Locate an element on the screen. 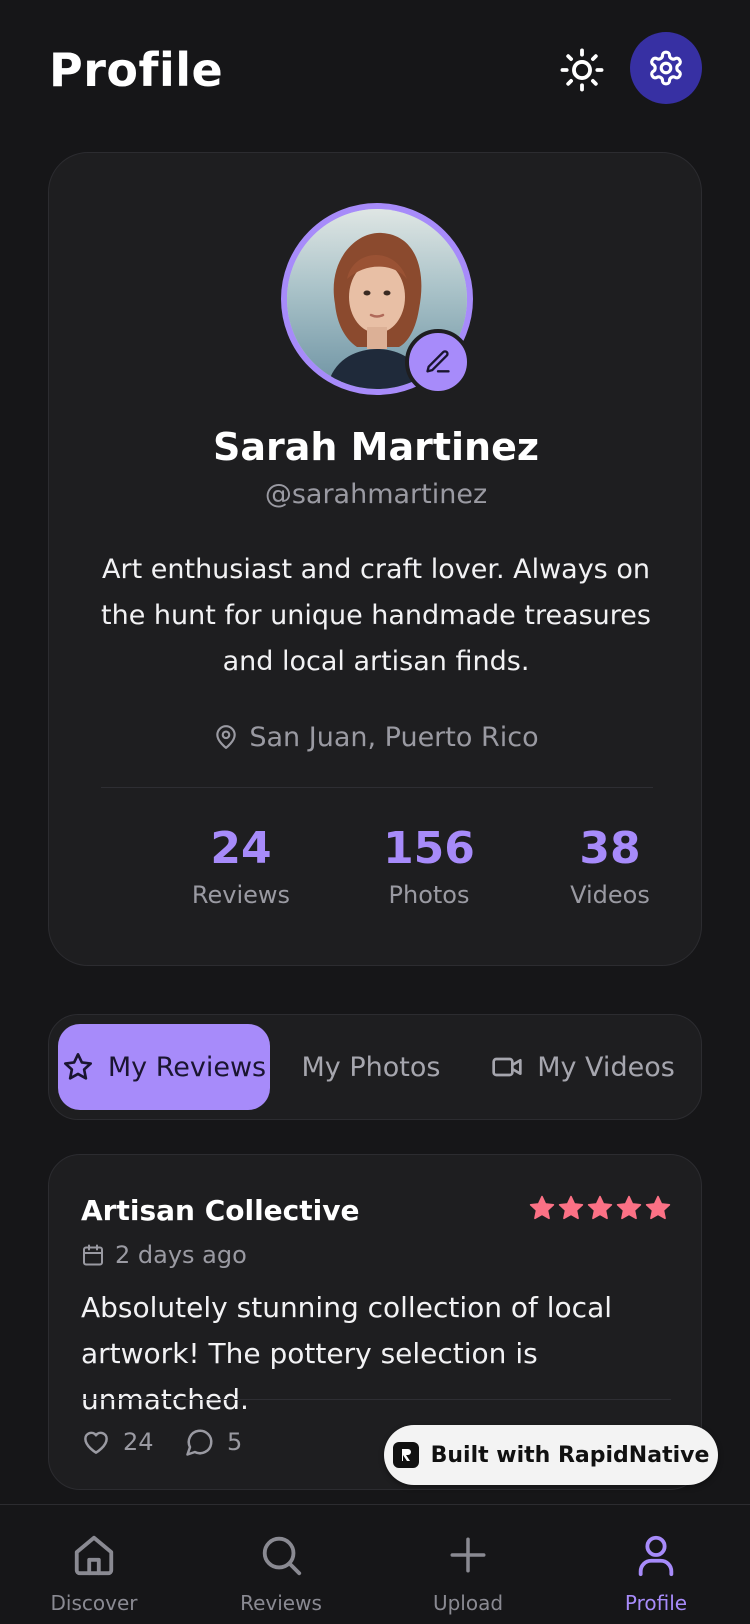 Image resolution: width=750 pixels, height=1624 pixels. star-outline-icon is located at coordinates (77, 1066).